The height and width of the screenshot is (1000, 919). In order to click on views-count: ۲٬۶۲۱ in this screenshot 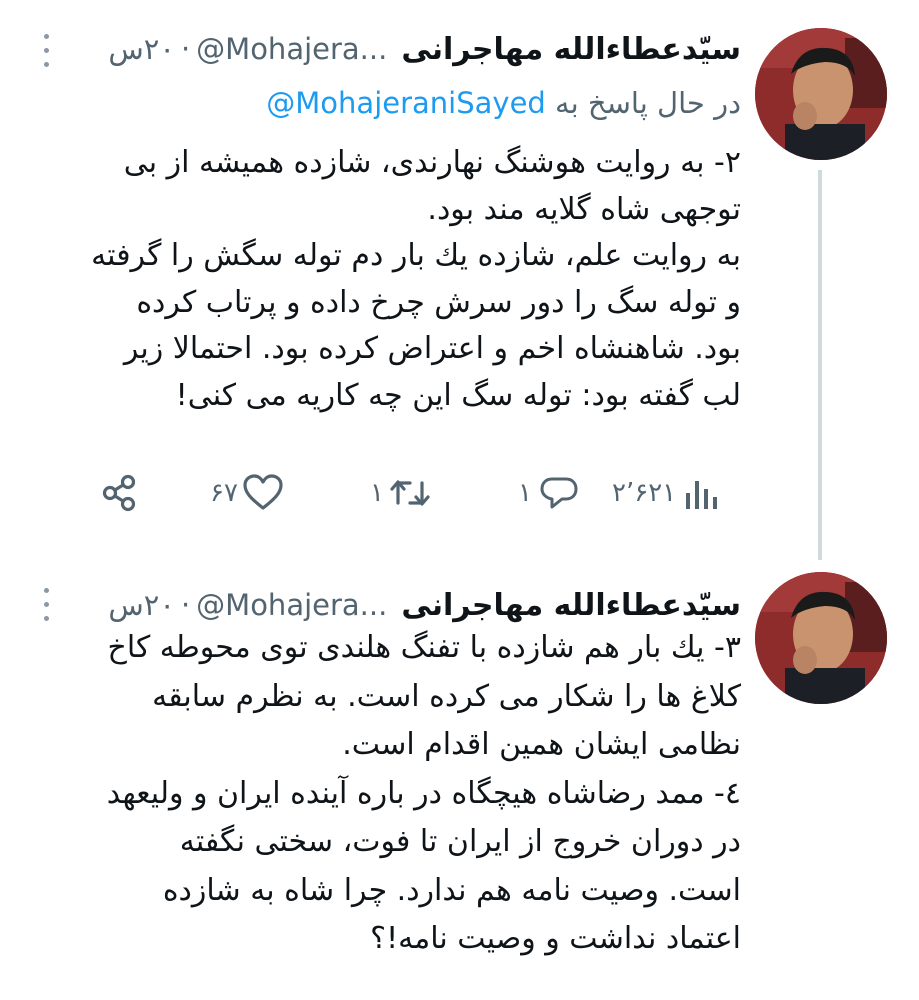, I will do `click(644, 493)`.